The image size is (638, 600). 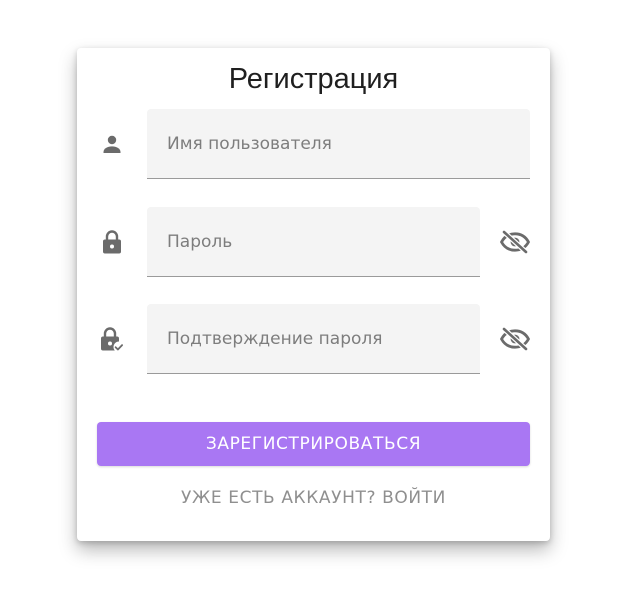 I want to click on confirm-password-input, so click(x=315, y=338).